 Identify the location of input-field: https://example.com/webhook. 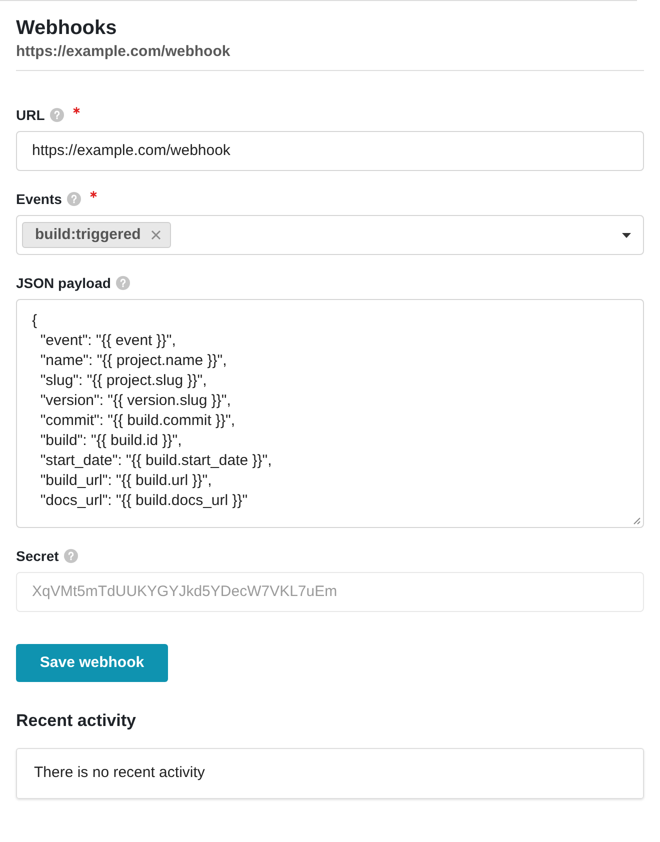
(330, 151).